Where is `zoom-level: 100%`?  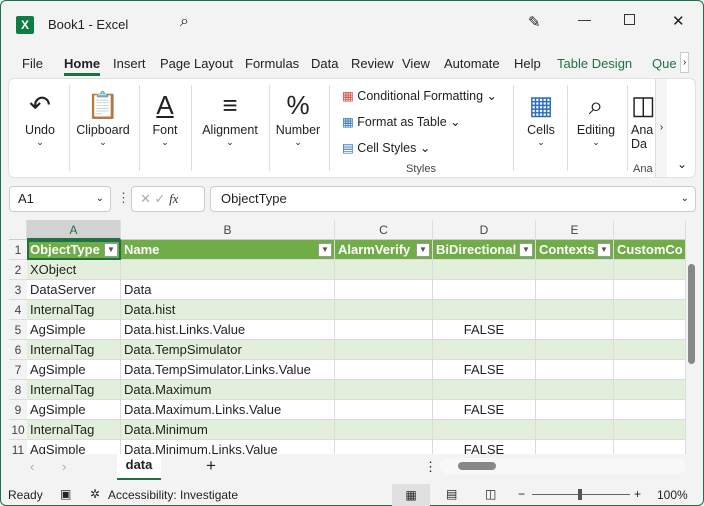
zoom-level: 100% is located at coordinates (672, 495).